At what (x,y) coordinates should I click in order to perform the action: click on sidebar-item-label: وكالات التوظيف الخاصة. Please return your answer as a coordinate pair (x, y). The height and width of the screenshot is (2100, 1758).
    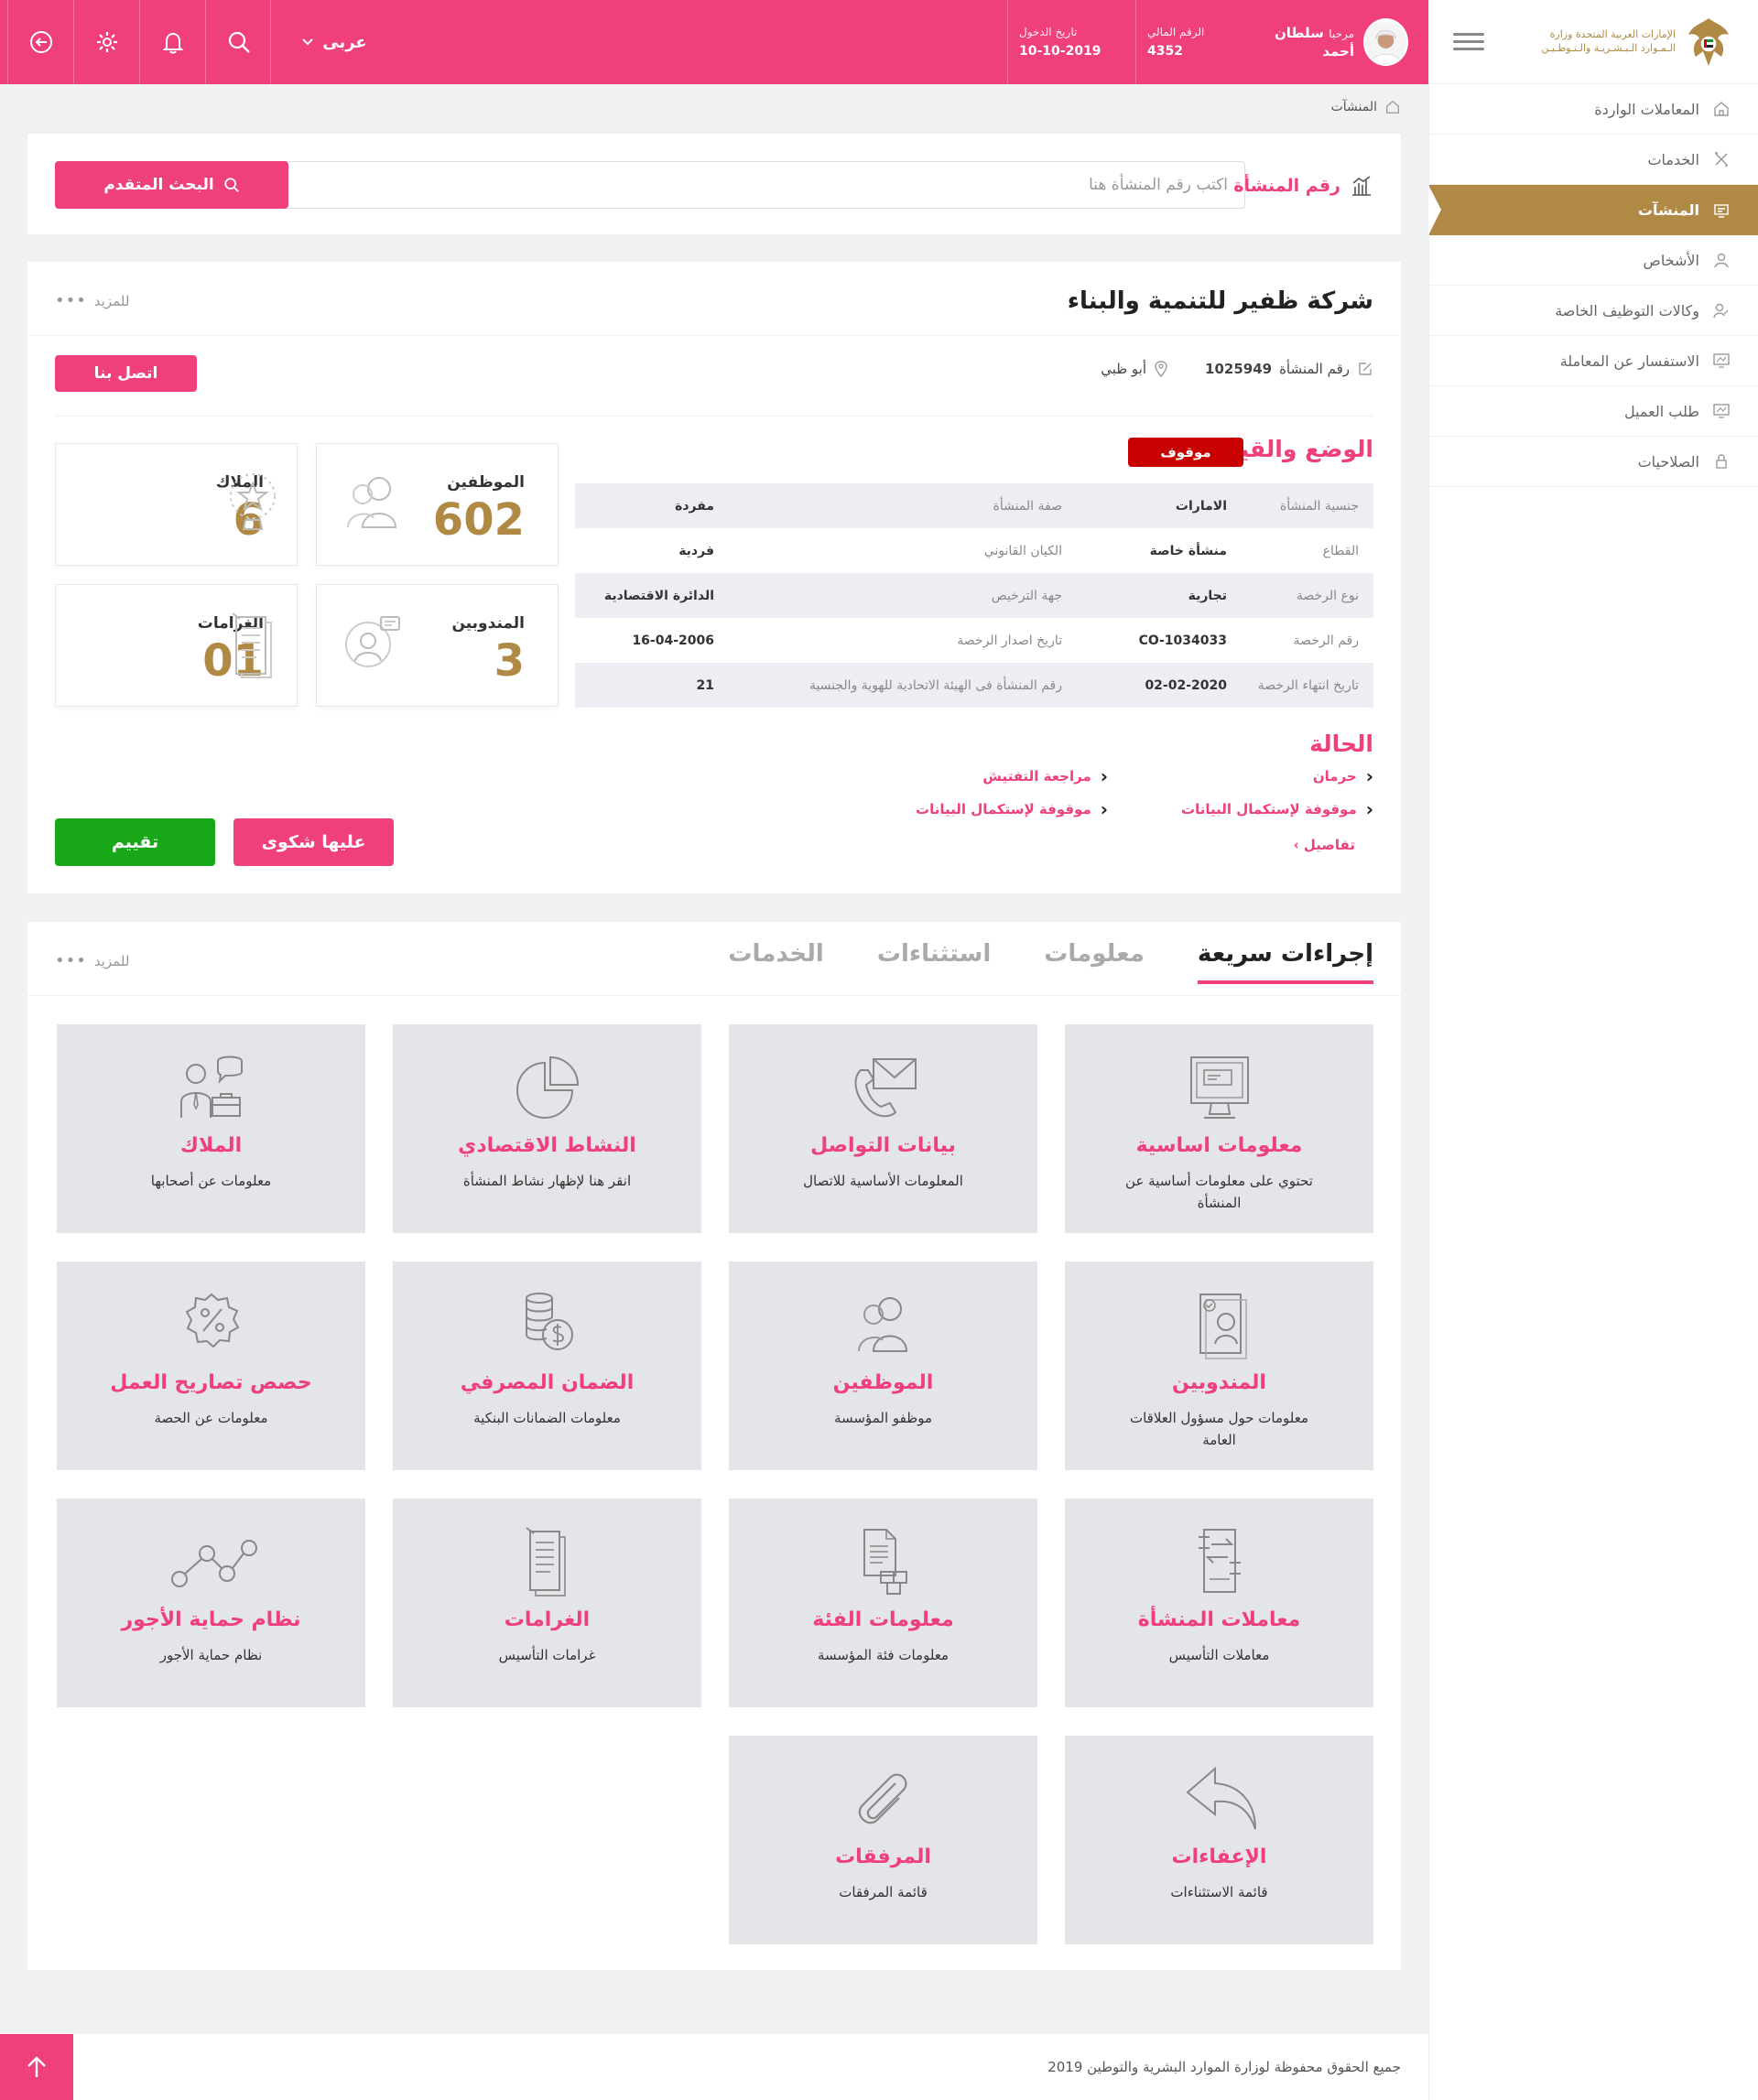
    Looking at the image, I should click on (1627, 310).